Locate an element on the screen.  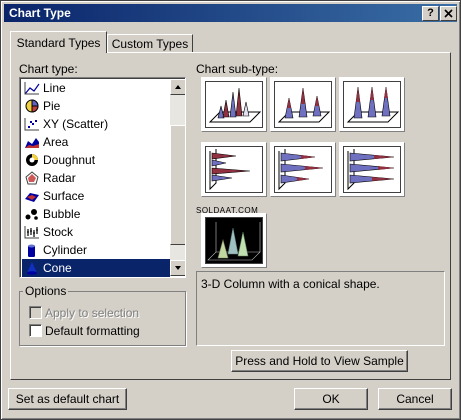
tab-custom-types-label: Custom Types is located at coordinates (150, 44).